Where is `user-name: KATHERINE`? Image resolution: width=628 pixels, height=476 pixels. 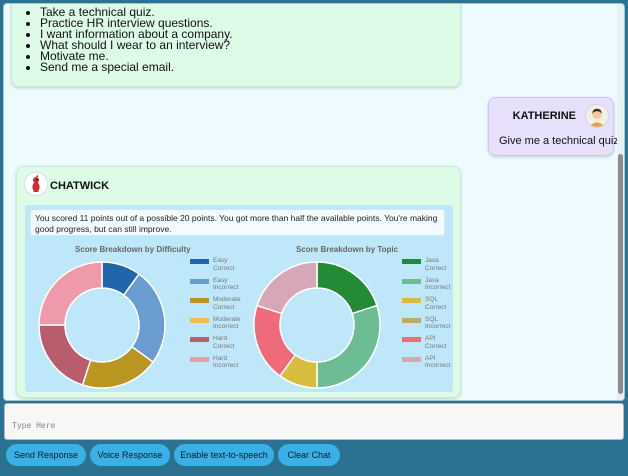 user-name: KATHERINE is located at coordinates (544, 116).